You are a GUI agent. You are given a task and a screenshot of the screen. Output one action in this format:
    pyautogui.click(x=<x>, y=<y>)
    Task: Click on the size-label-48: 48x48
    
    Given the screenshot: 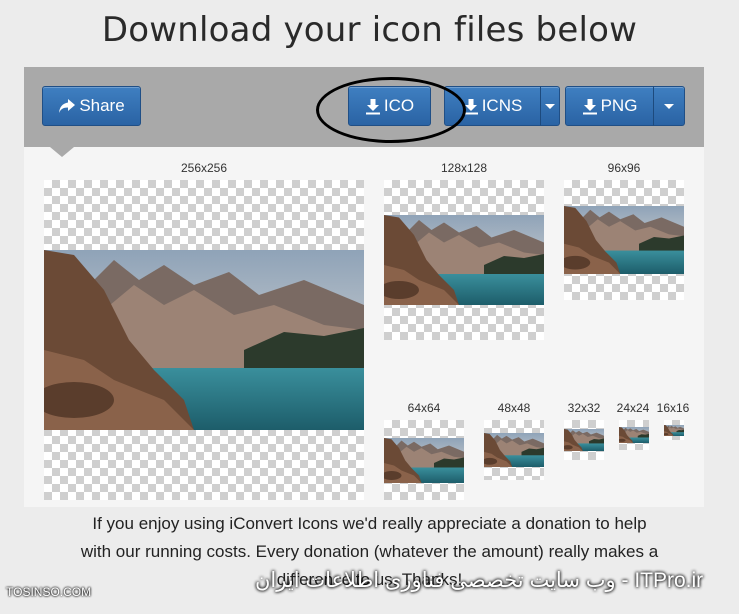 What is the action you would take?
    pyautogui.click(x=514, y=408)
    